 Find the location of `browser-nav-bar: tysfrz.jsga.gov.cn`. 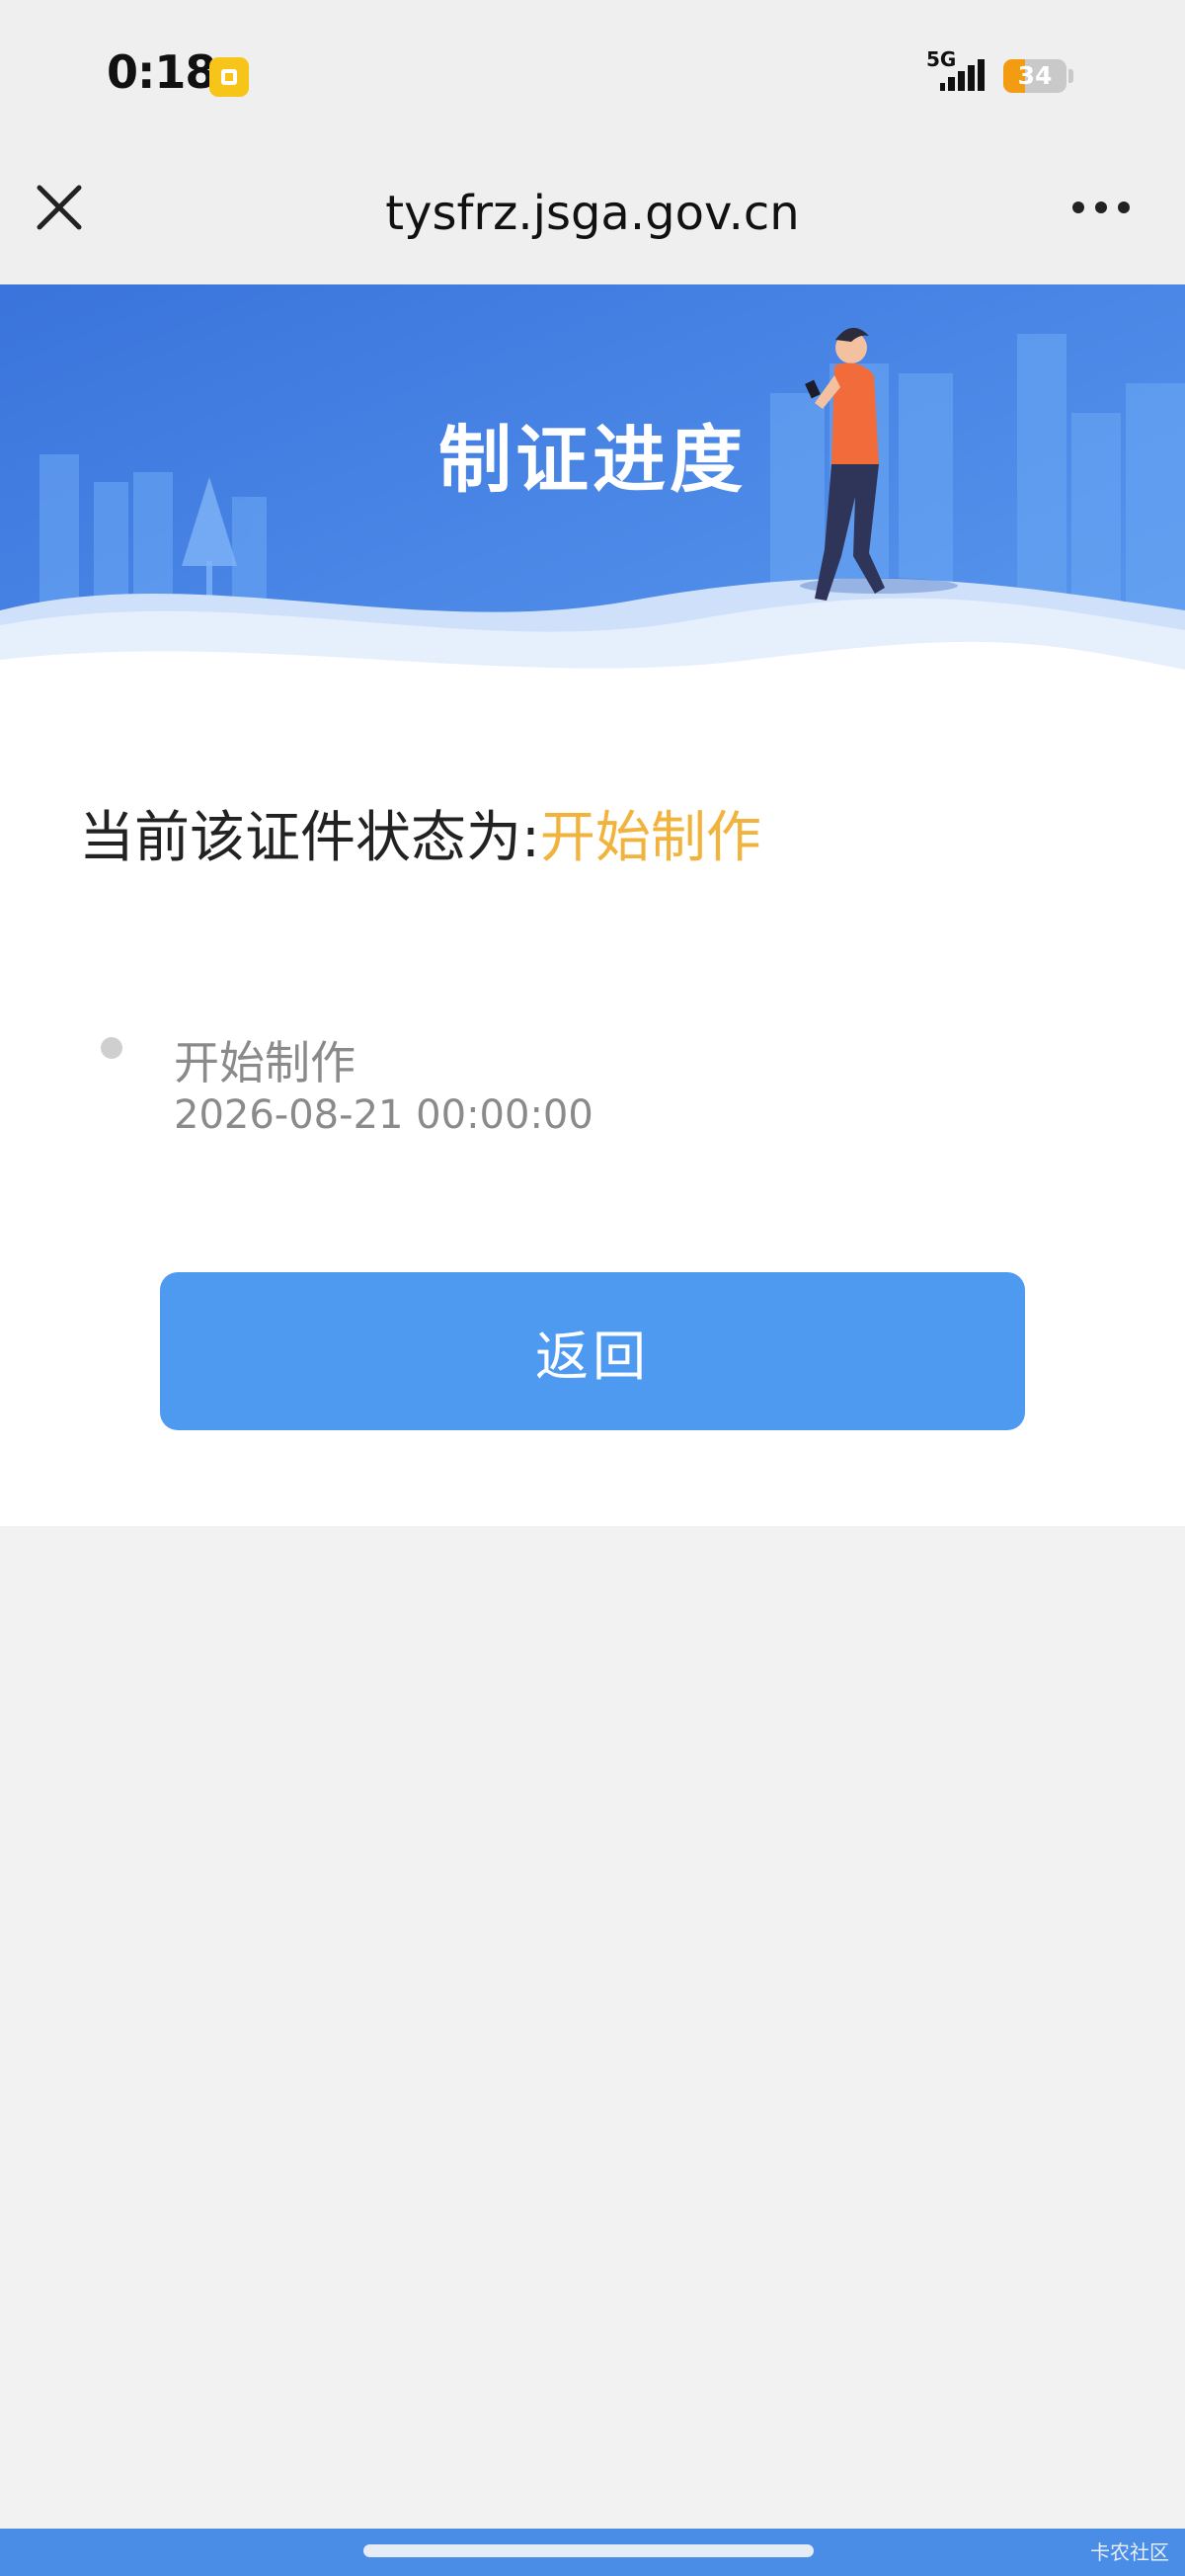

browser-nav-bar: tysfrz.jsga.gov.cn is located at coordinates (592, 216).